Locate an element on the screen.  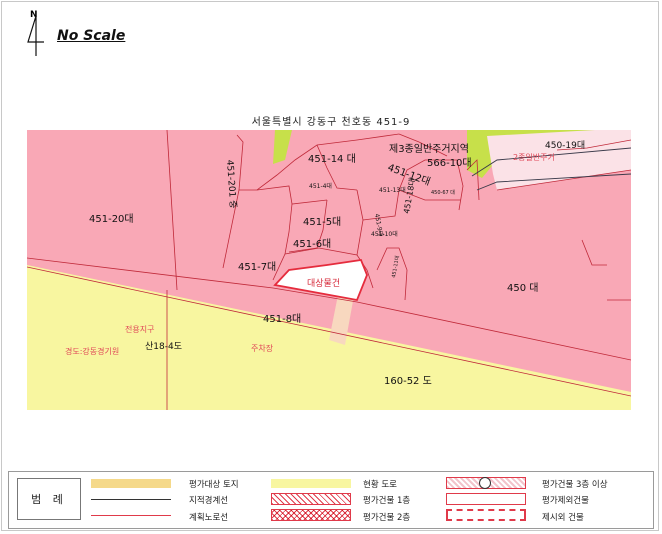
scale-text: No Scale is located at coordinates (91, 36).